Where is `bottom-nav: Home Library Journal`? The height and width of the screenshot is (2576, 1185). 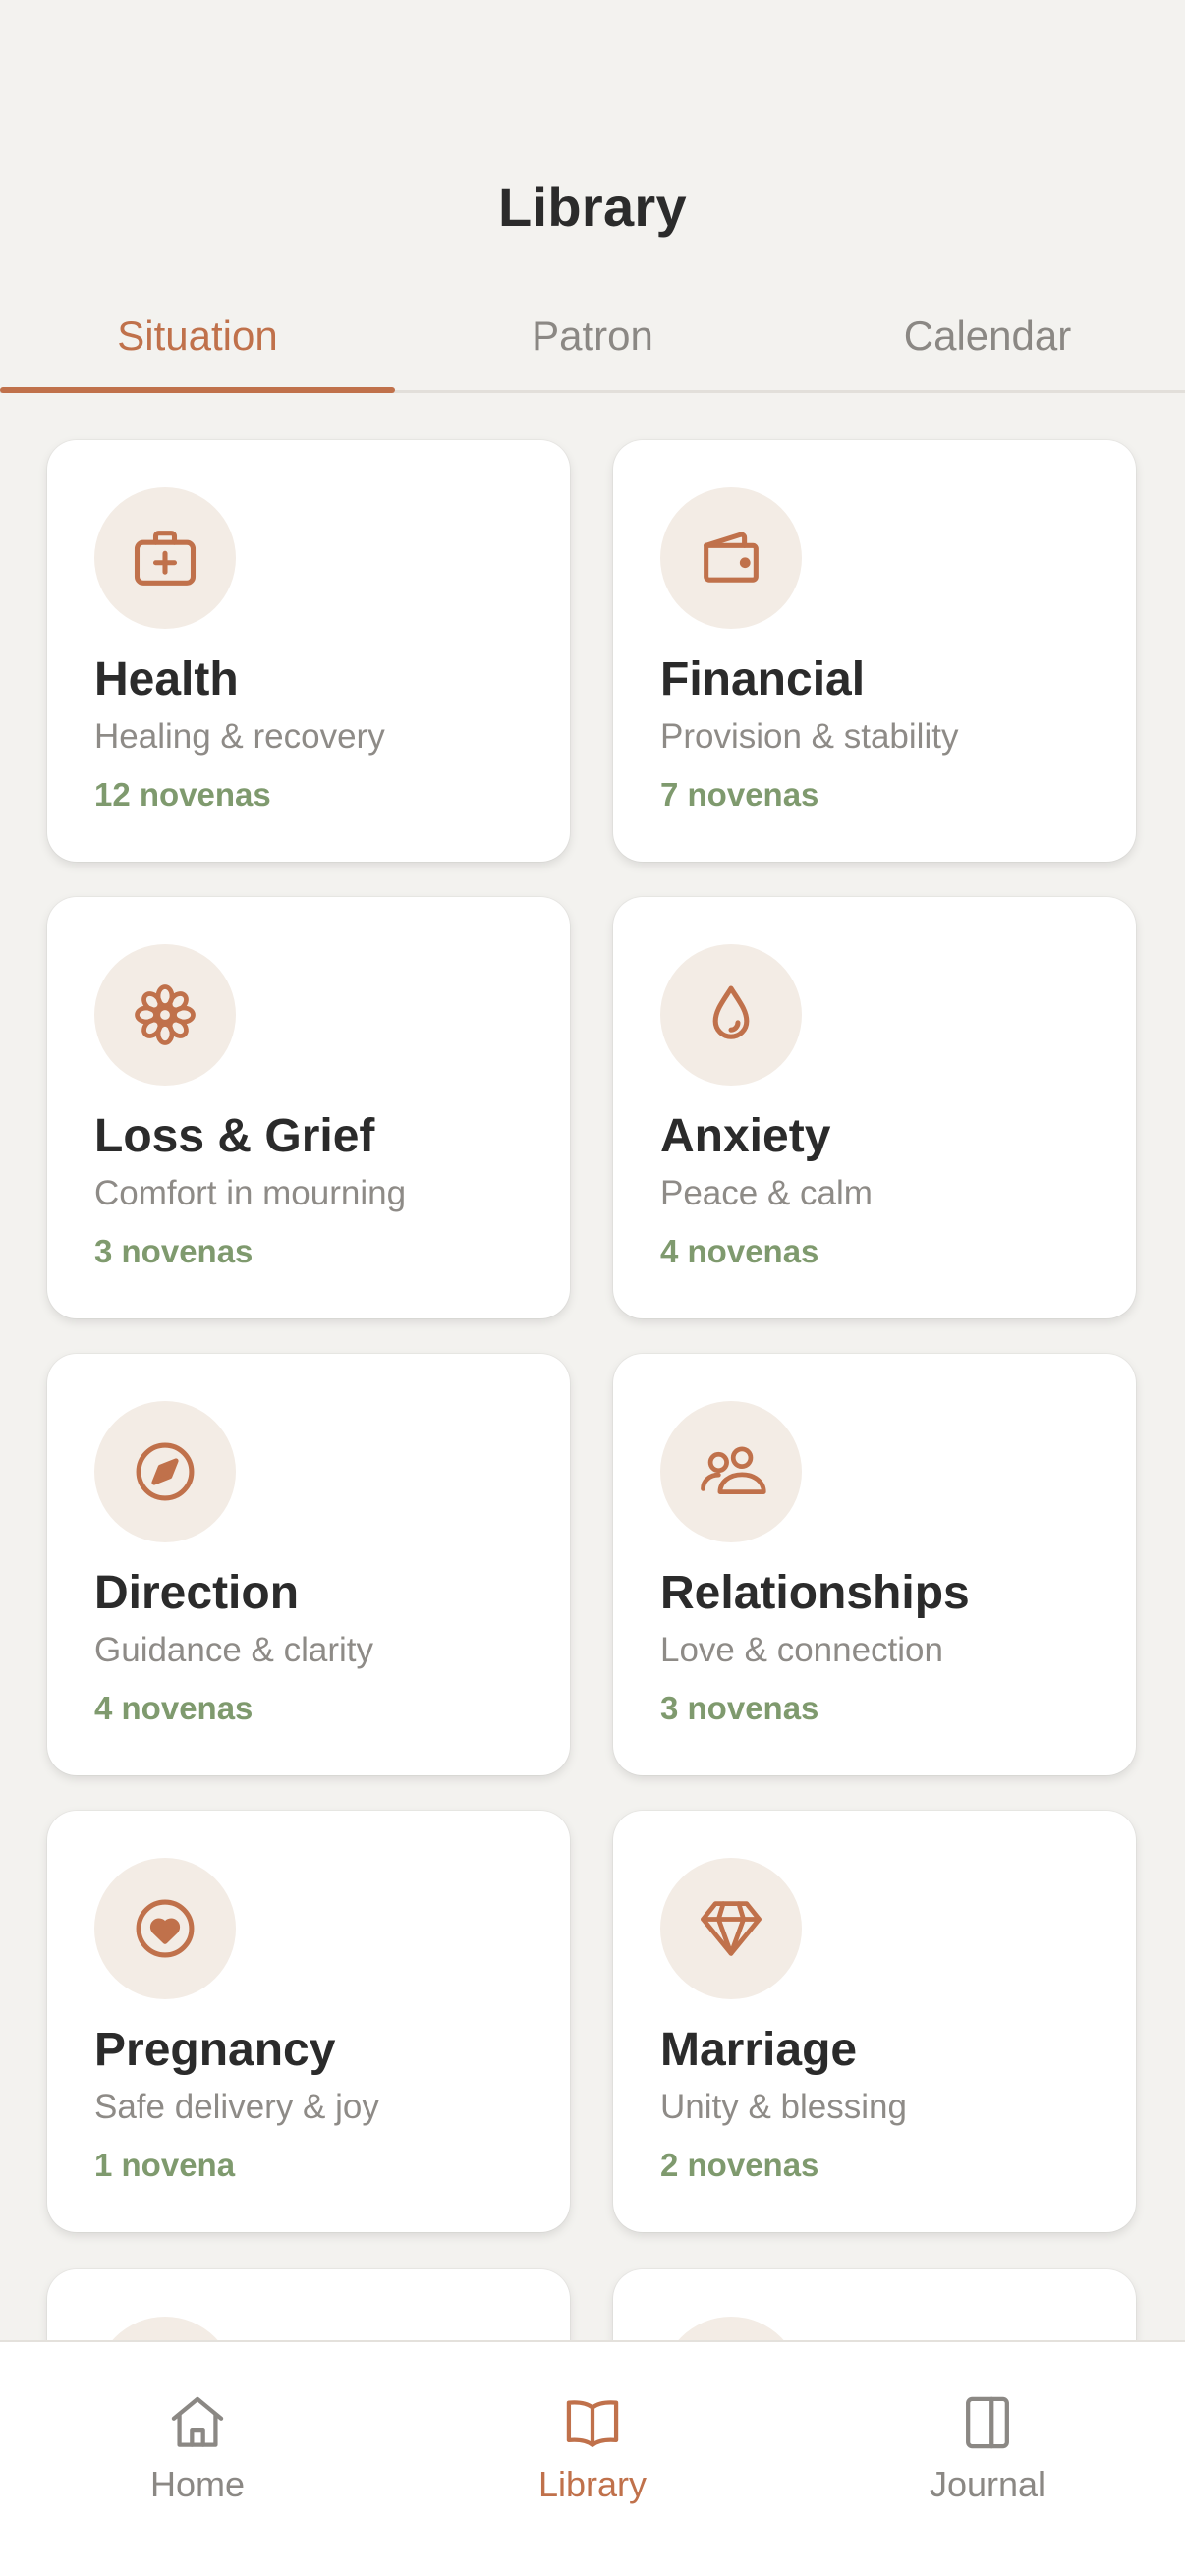 bottom-nav: Home Library Journal is located at coordinates (592, 2458).